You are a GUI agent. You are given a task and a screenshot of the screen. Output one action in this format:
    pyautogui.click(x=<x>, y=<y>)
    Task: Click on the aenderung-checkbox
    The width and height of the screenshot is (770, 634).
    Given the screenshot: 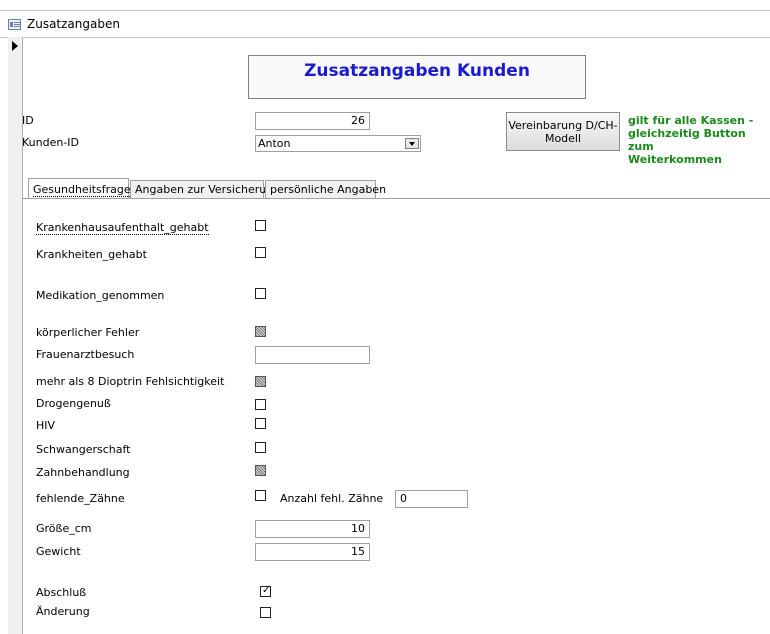 What is the action you would take?
    pyautogui.click(x=265, y=612)
    